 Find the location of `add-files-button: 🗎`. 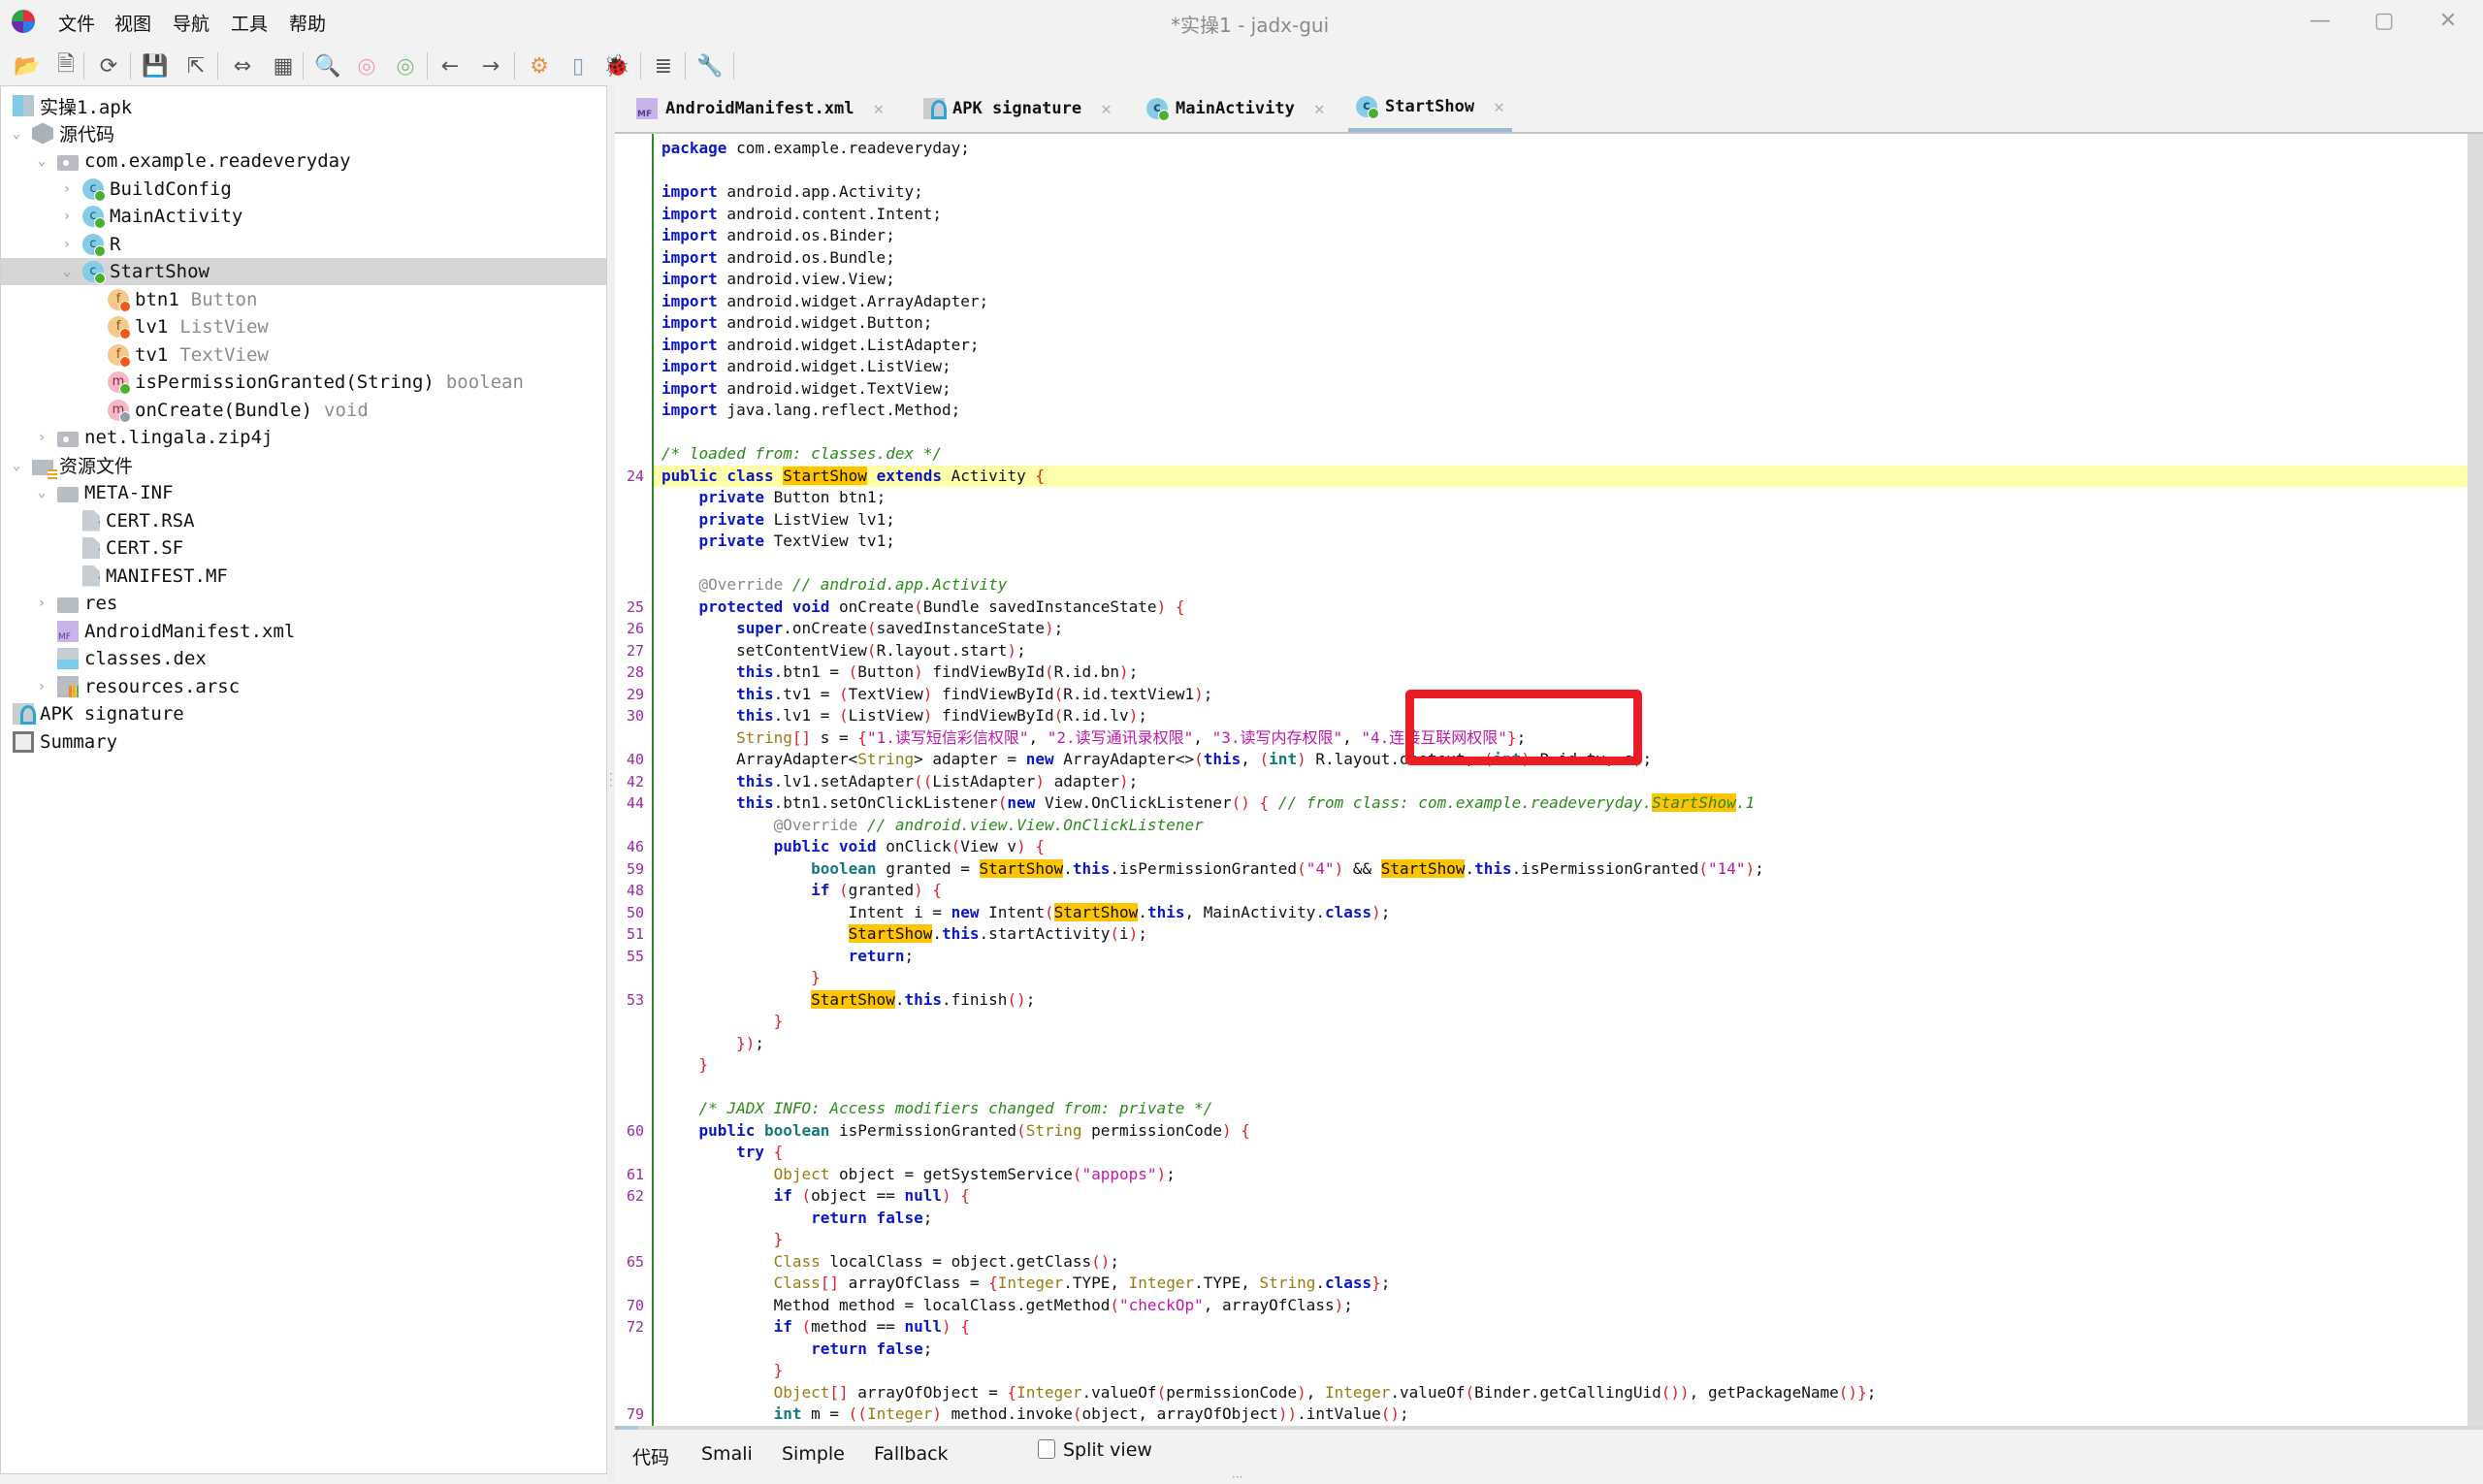

add-files-button: 🗎 is located at coordinates (65, 65).